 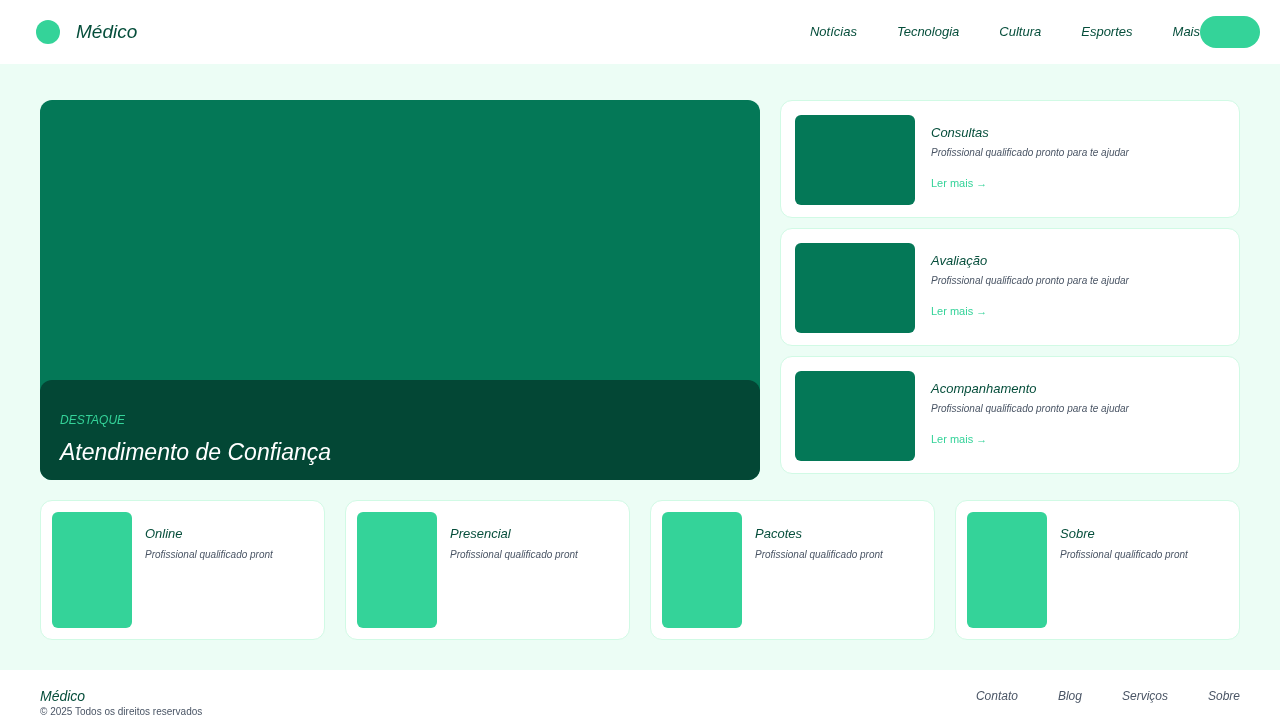 What do you see at coordinates (1230, 32) in the screenshot?
I see `header-button` at bounding box center [1230, 32].